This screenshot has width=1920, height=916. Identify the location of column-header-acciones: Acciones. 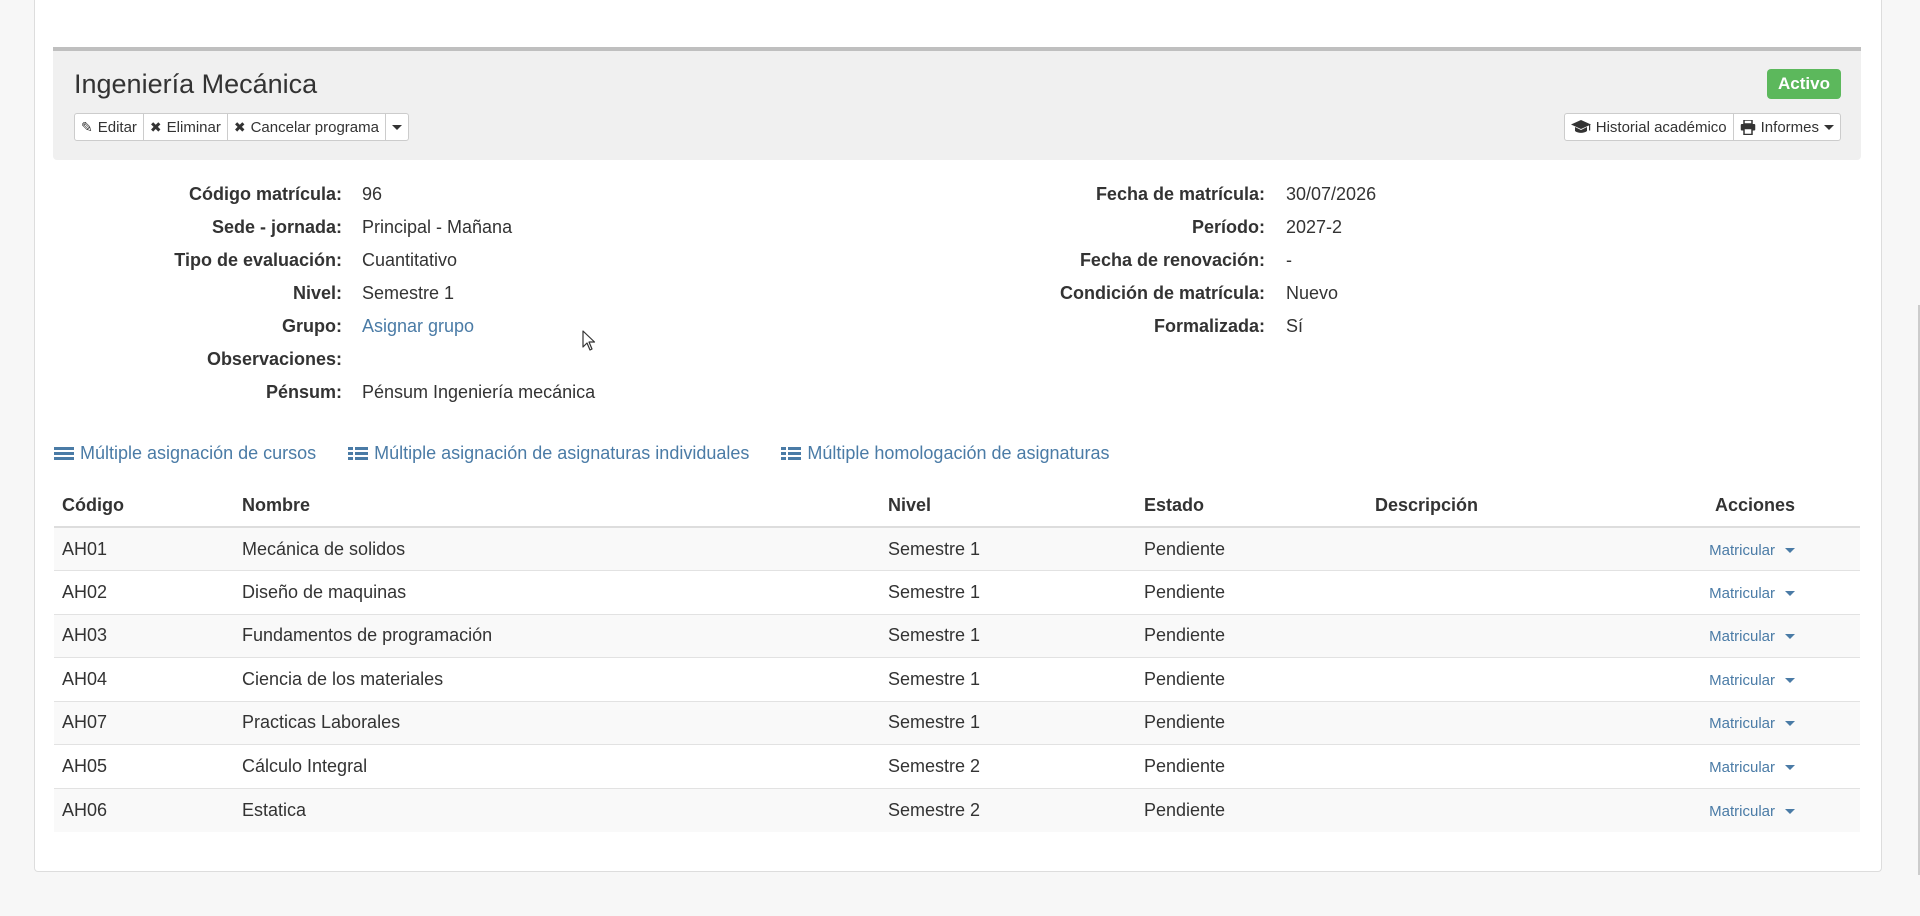
(1763, 506).